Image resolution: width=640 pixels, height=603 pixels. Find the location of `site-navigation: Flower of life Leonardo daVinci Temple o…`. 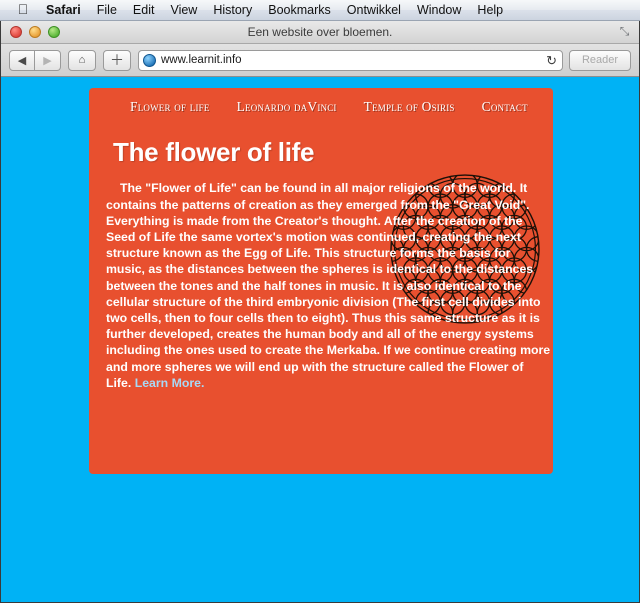

site-navigation: Flower of life Leonardo daVinci Temple o… is located at coordinates (329, 107).